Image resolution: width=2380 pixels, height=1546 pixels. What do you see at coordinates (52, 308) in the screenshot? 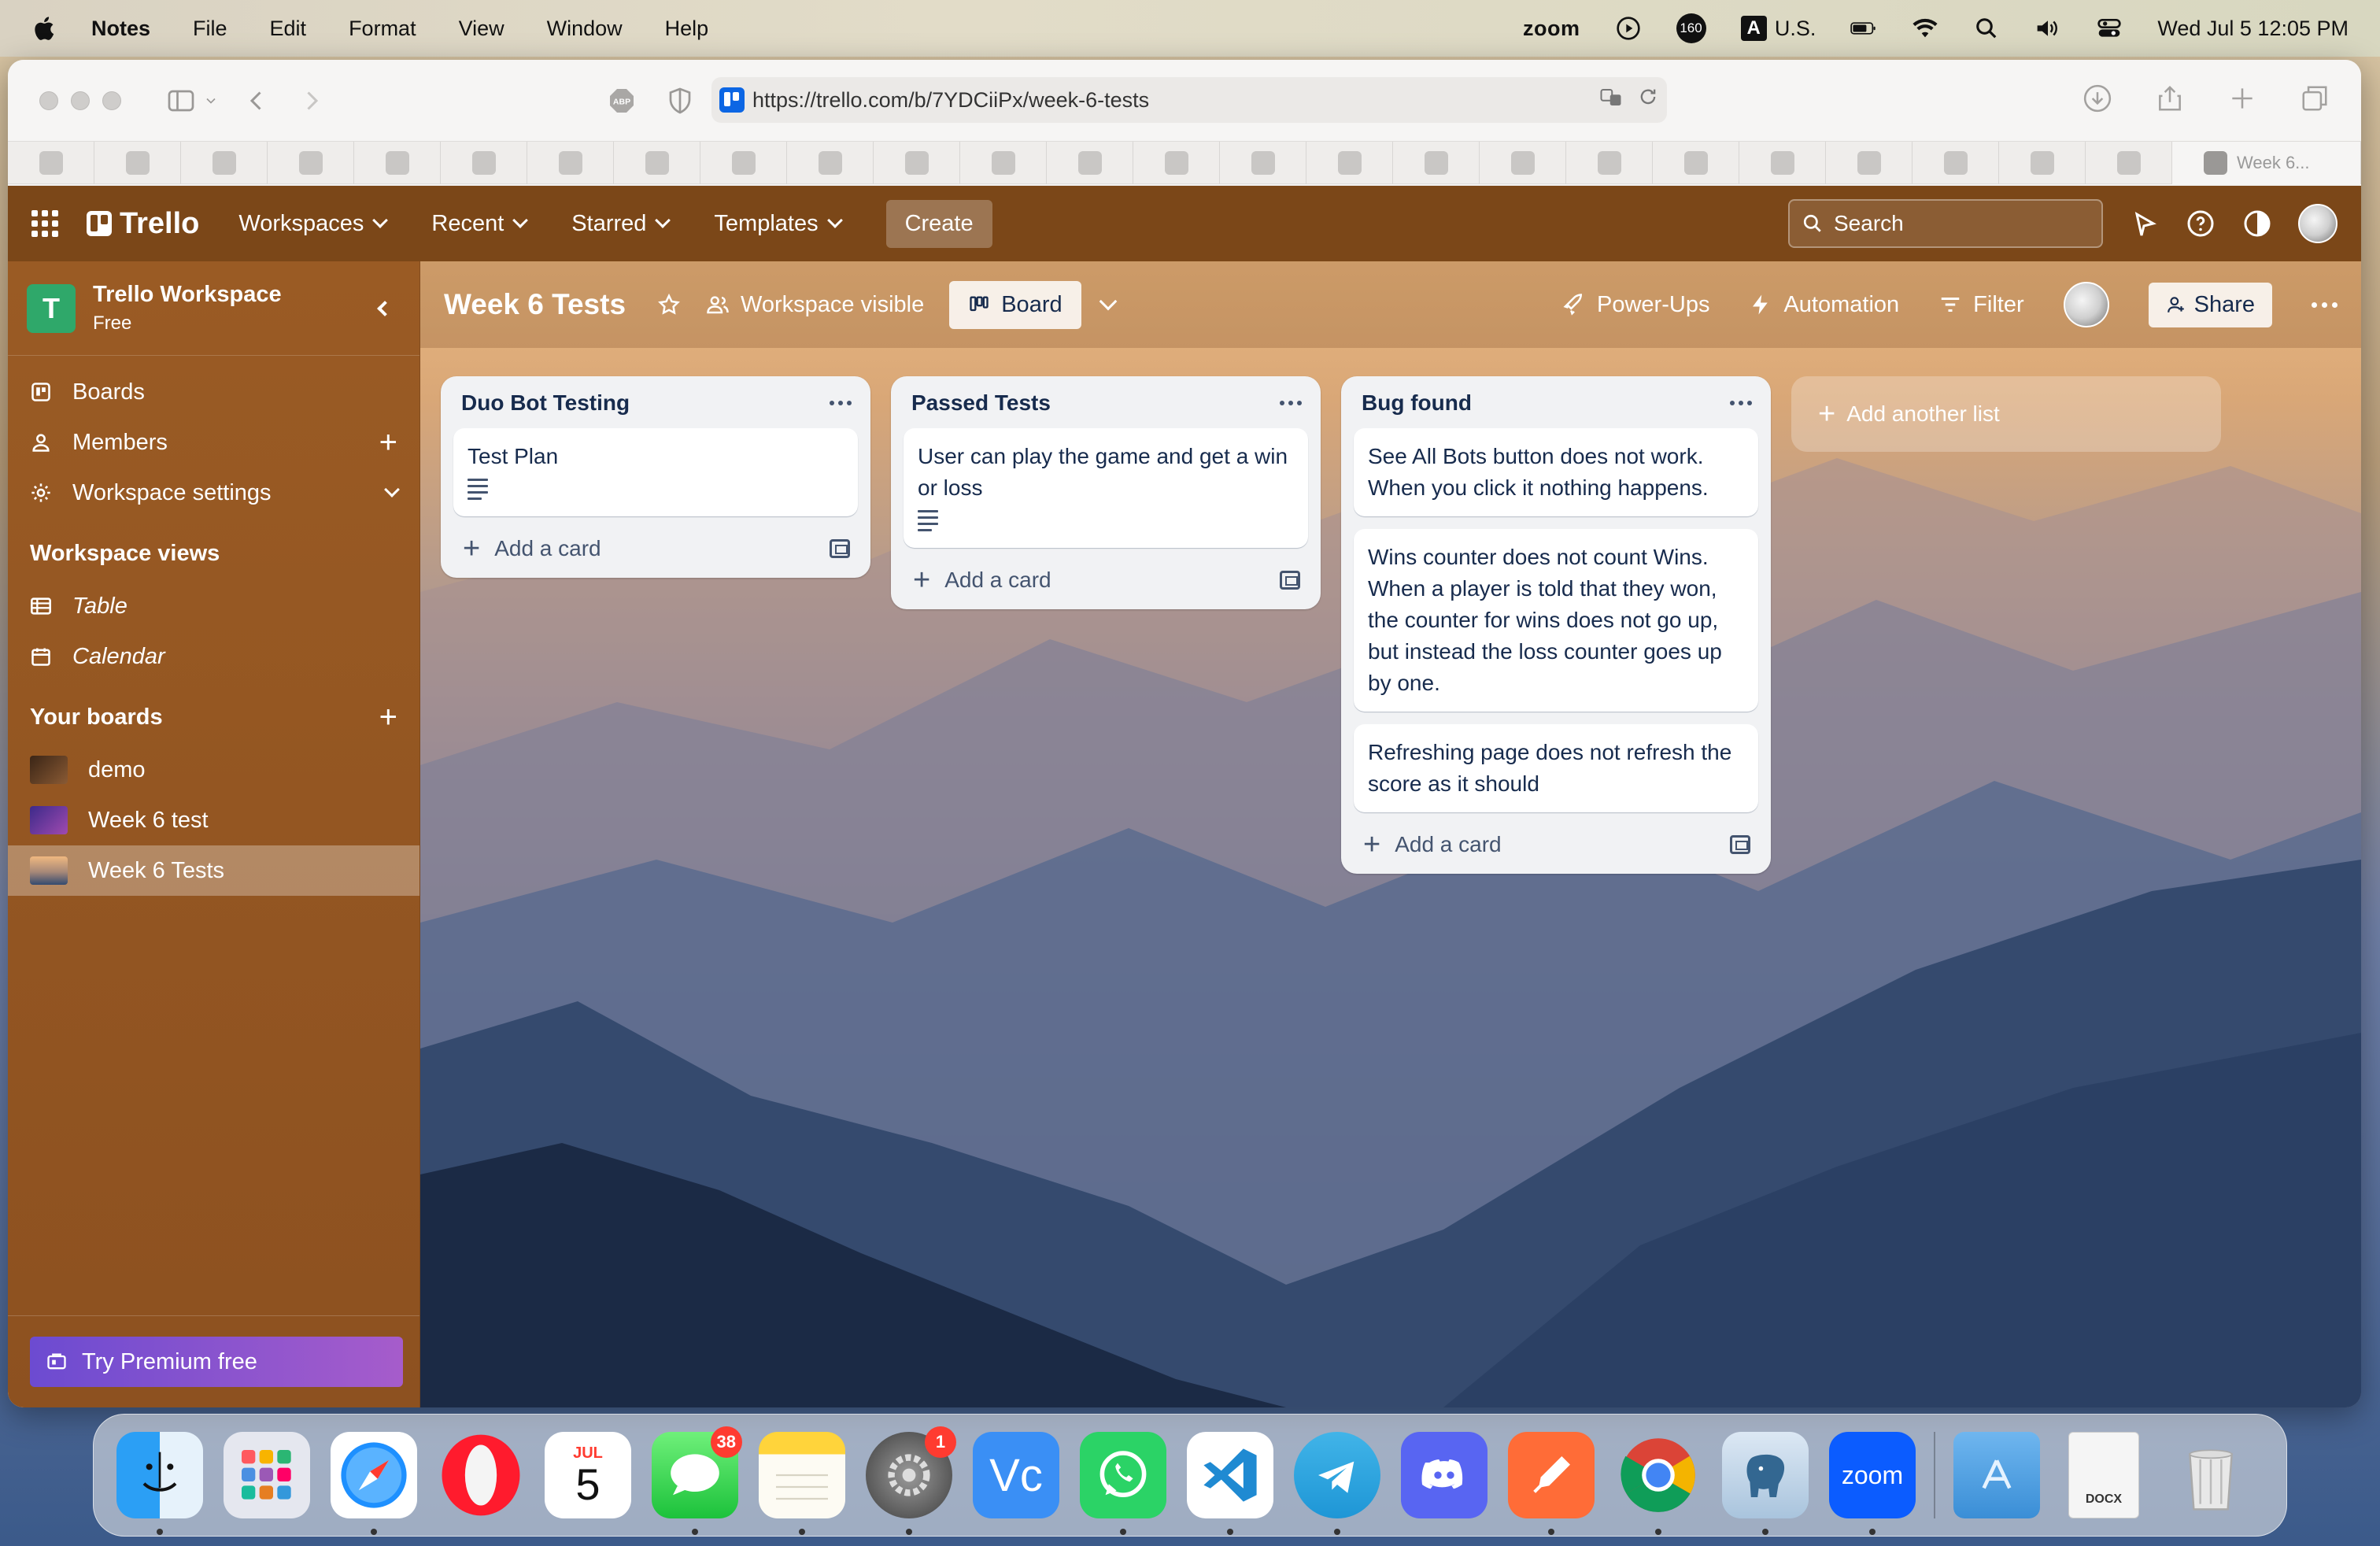
I see `workspace-avatar: T` at bounding box center [52, 308].